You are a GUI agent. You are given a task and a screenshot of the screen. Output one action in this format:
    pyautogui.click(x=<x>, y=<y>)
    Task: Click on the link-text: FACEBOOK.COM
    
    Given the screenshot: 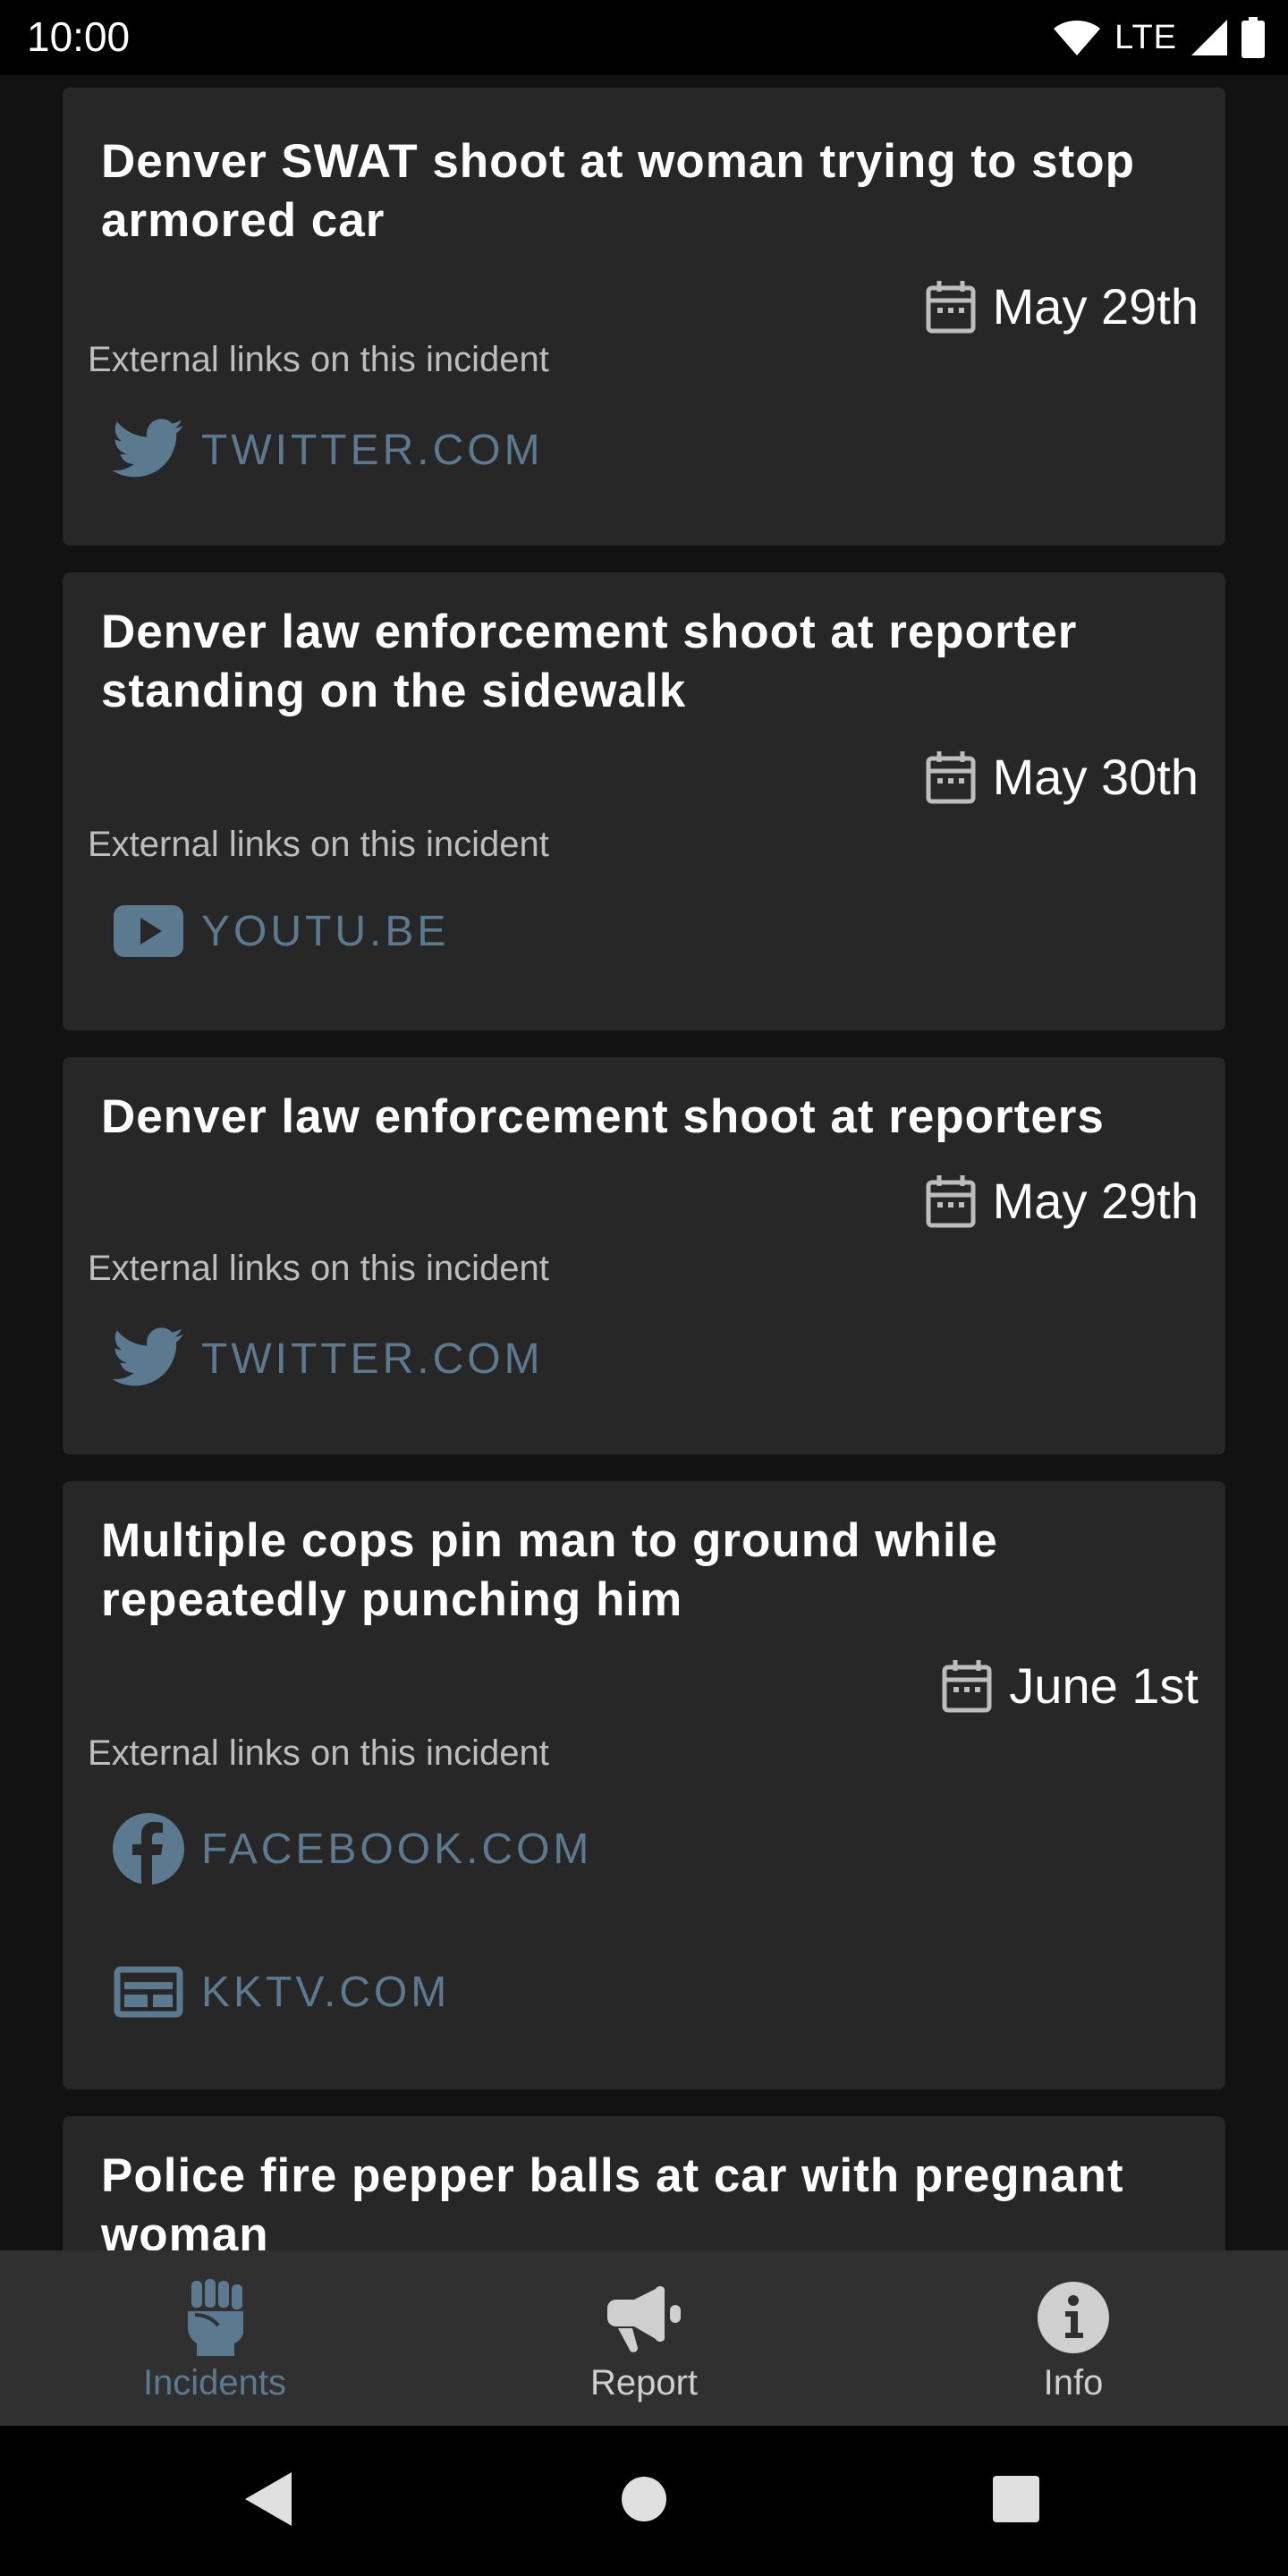 What is the action you would take?
    pyautogui.click(x=397, y=1849)
    